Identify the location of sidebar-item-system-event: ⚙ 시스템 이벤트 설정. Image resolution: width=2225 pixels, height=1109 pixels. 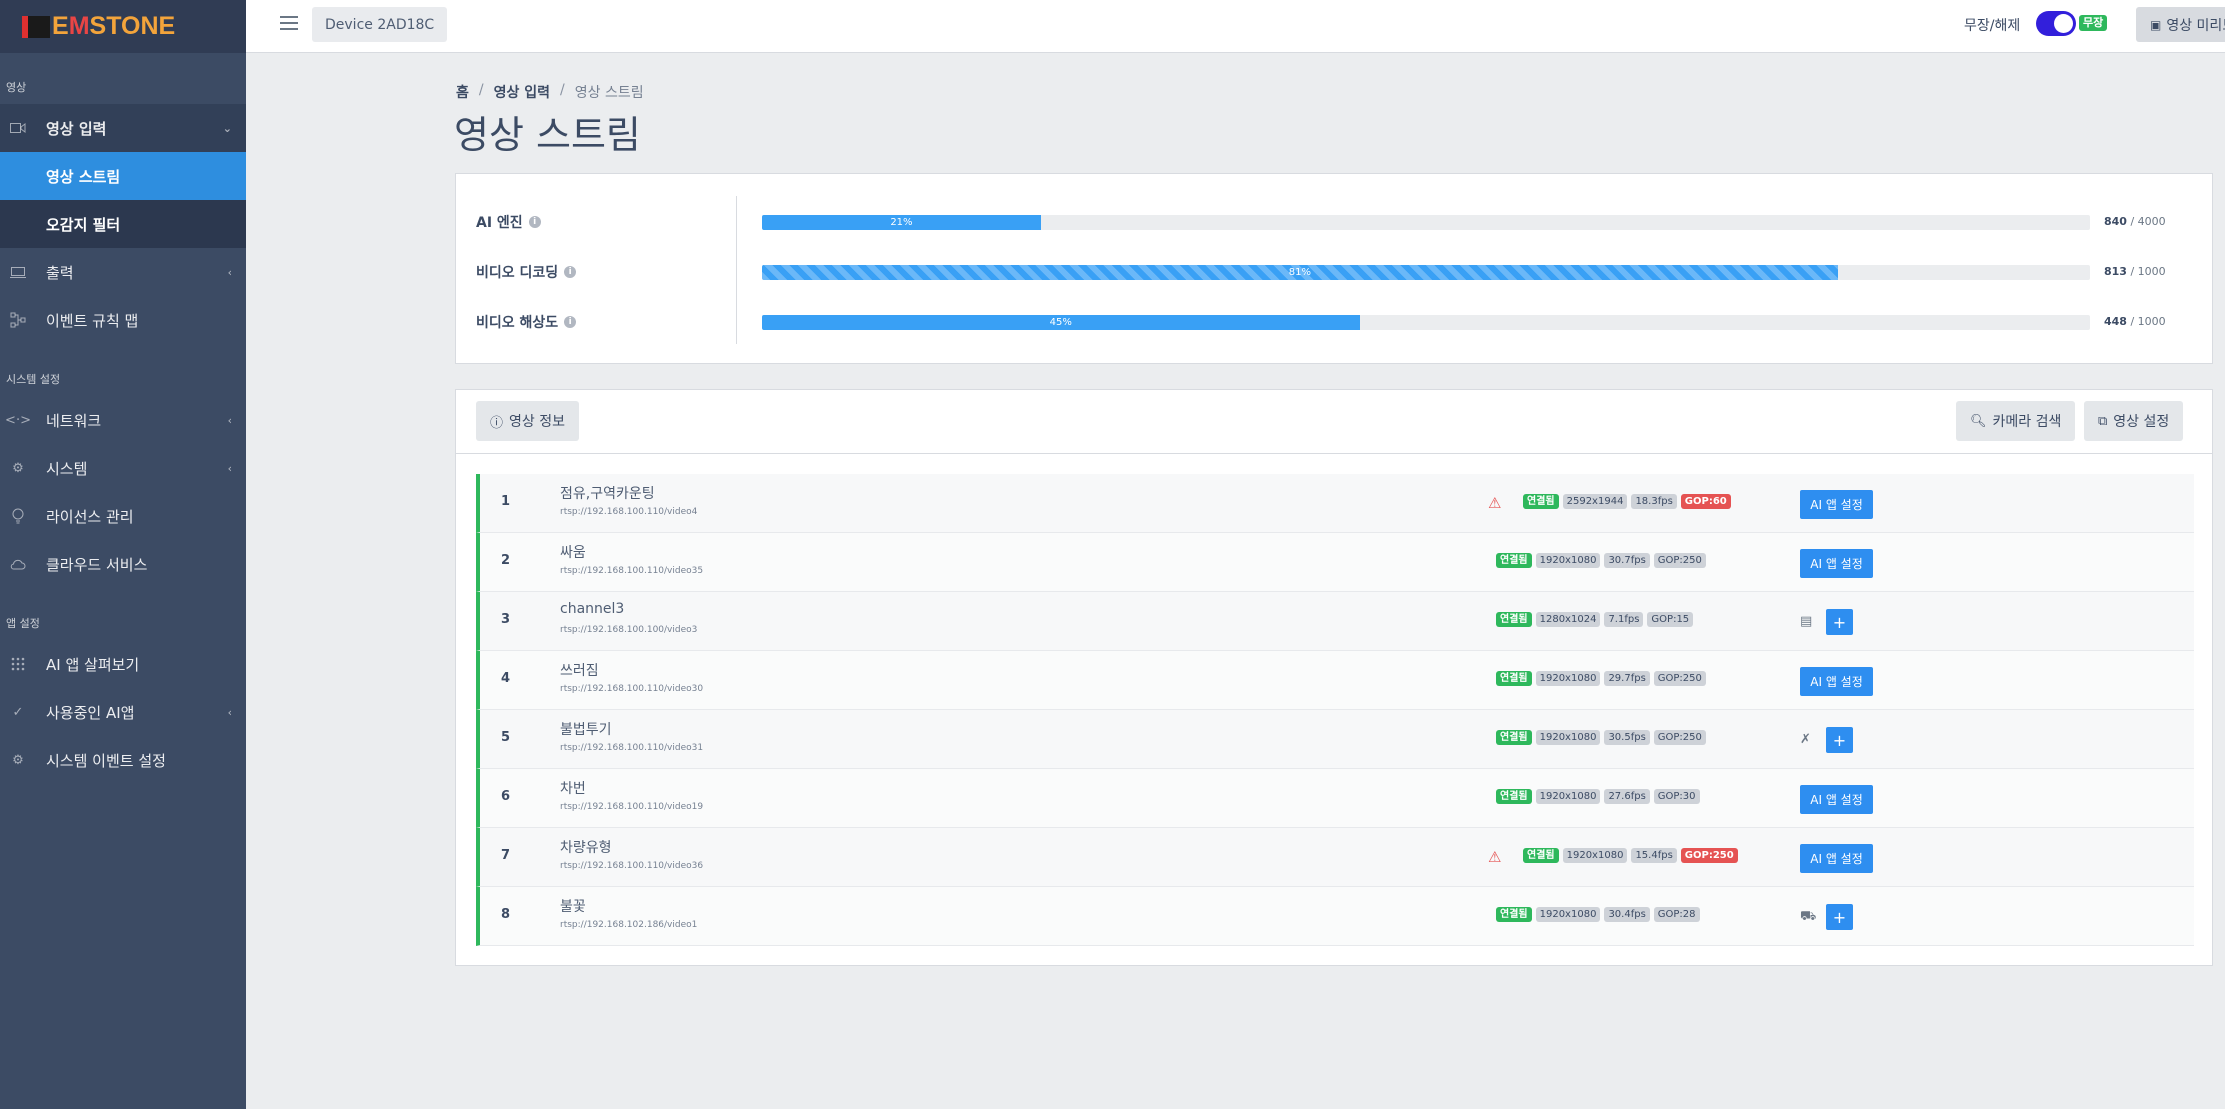
(123, 760).